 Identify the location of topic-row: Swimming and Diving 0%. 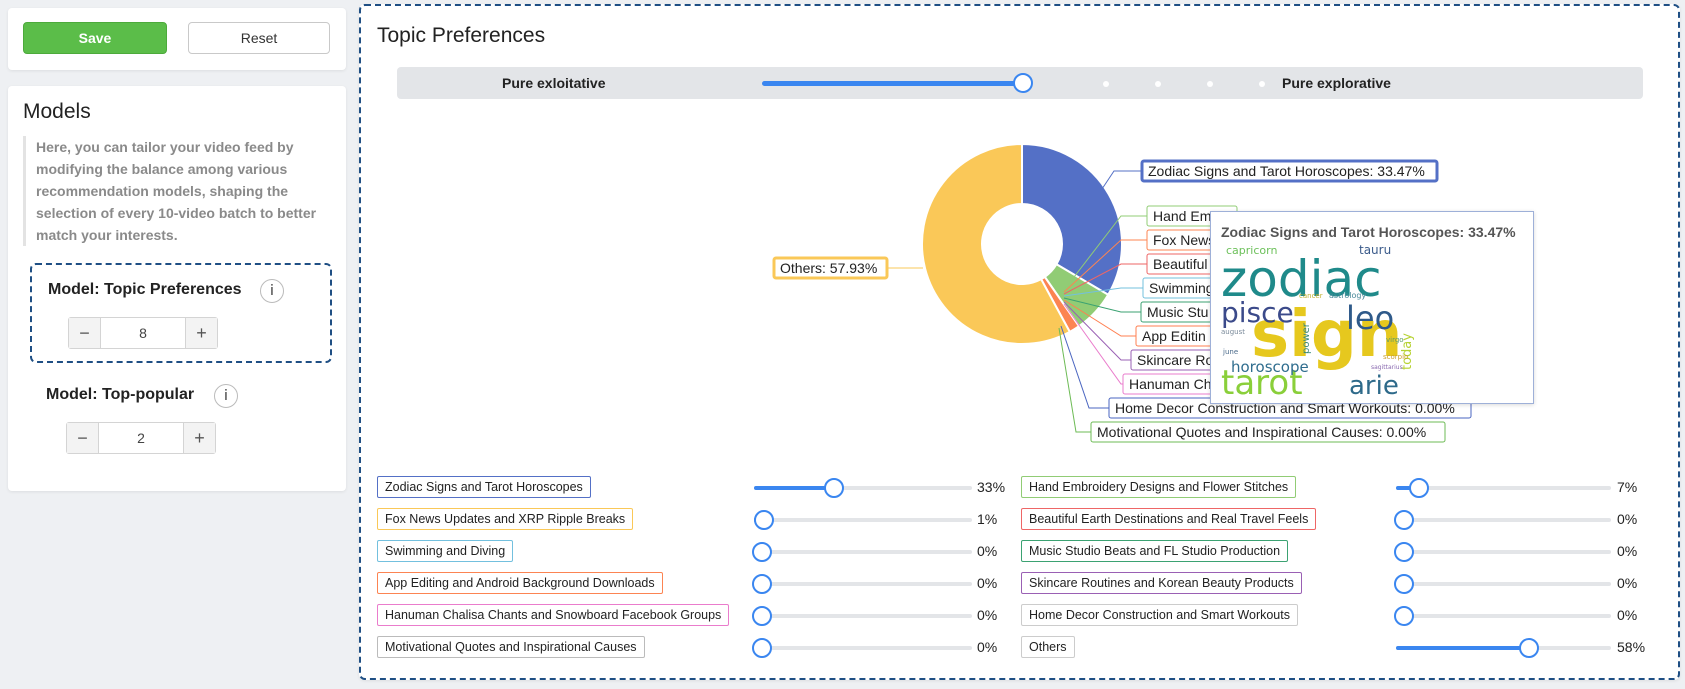
(689, 551).